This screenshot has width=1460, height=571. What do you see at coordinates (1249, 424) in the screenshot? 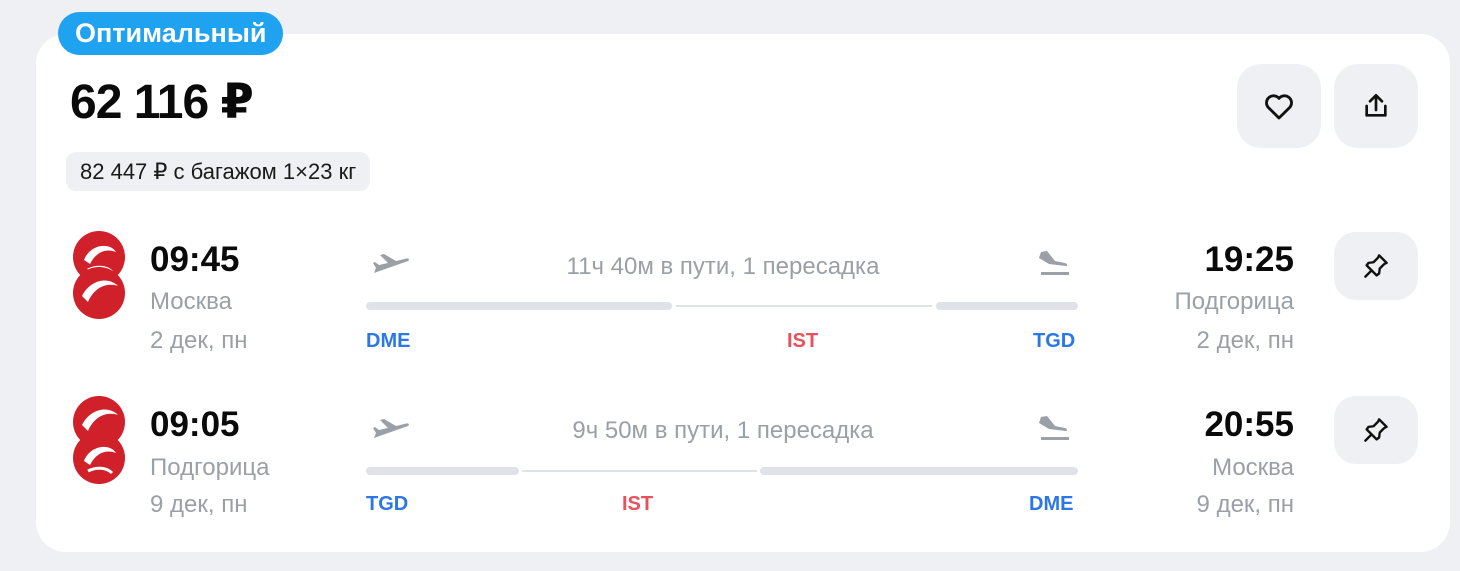
I see `arrival-time: 20:55` at bounding box center [1249, 424].